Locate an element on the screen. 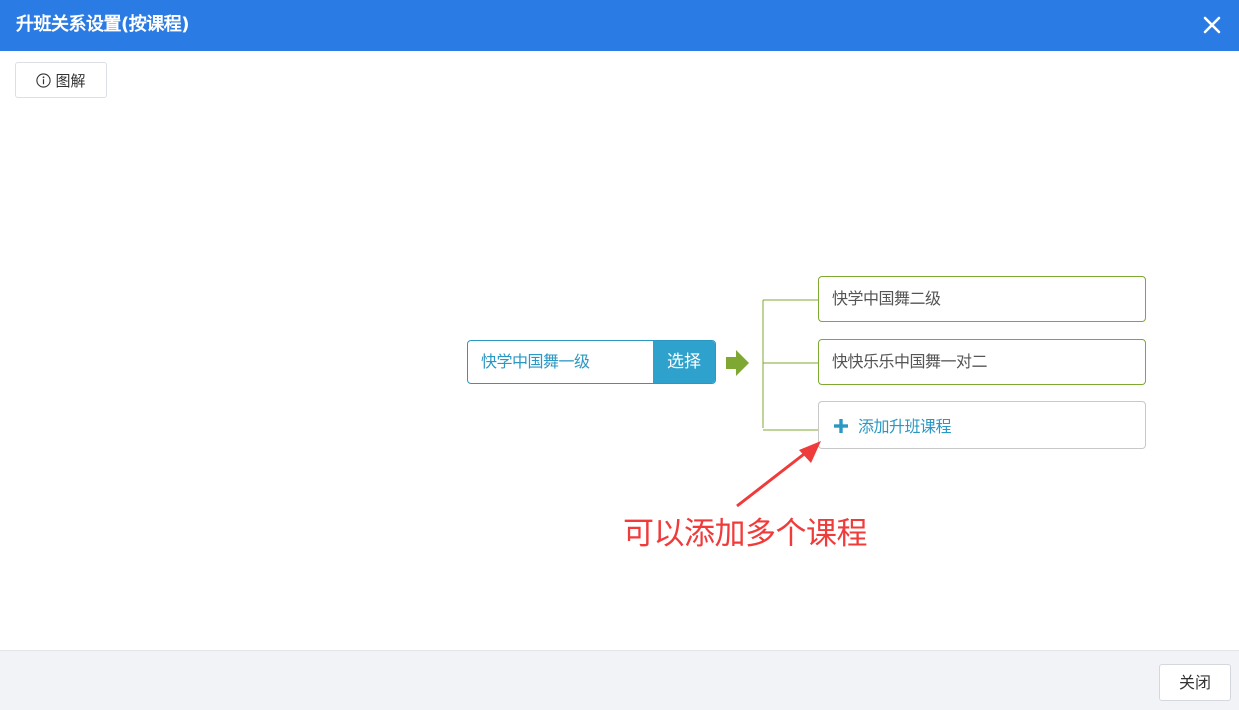 The image size is (1239, 710). add-upgrade-course-button: 添加升班课程 is located at coordinates (982, 425).